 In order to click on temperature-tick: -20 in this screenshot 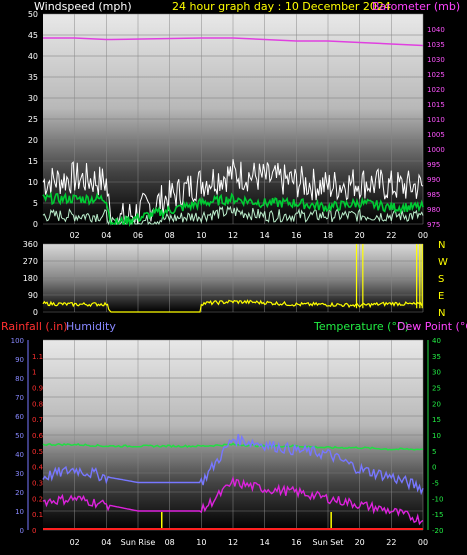, I will do `click(437, 531)`.